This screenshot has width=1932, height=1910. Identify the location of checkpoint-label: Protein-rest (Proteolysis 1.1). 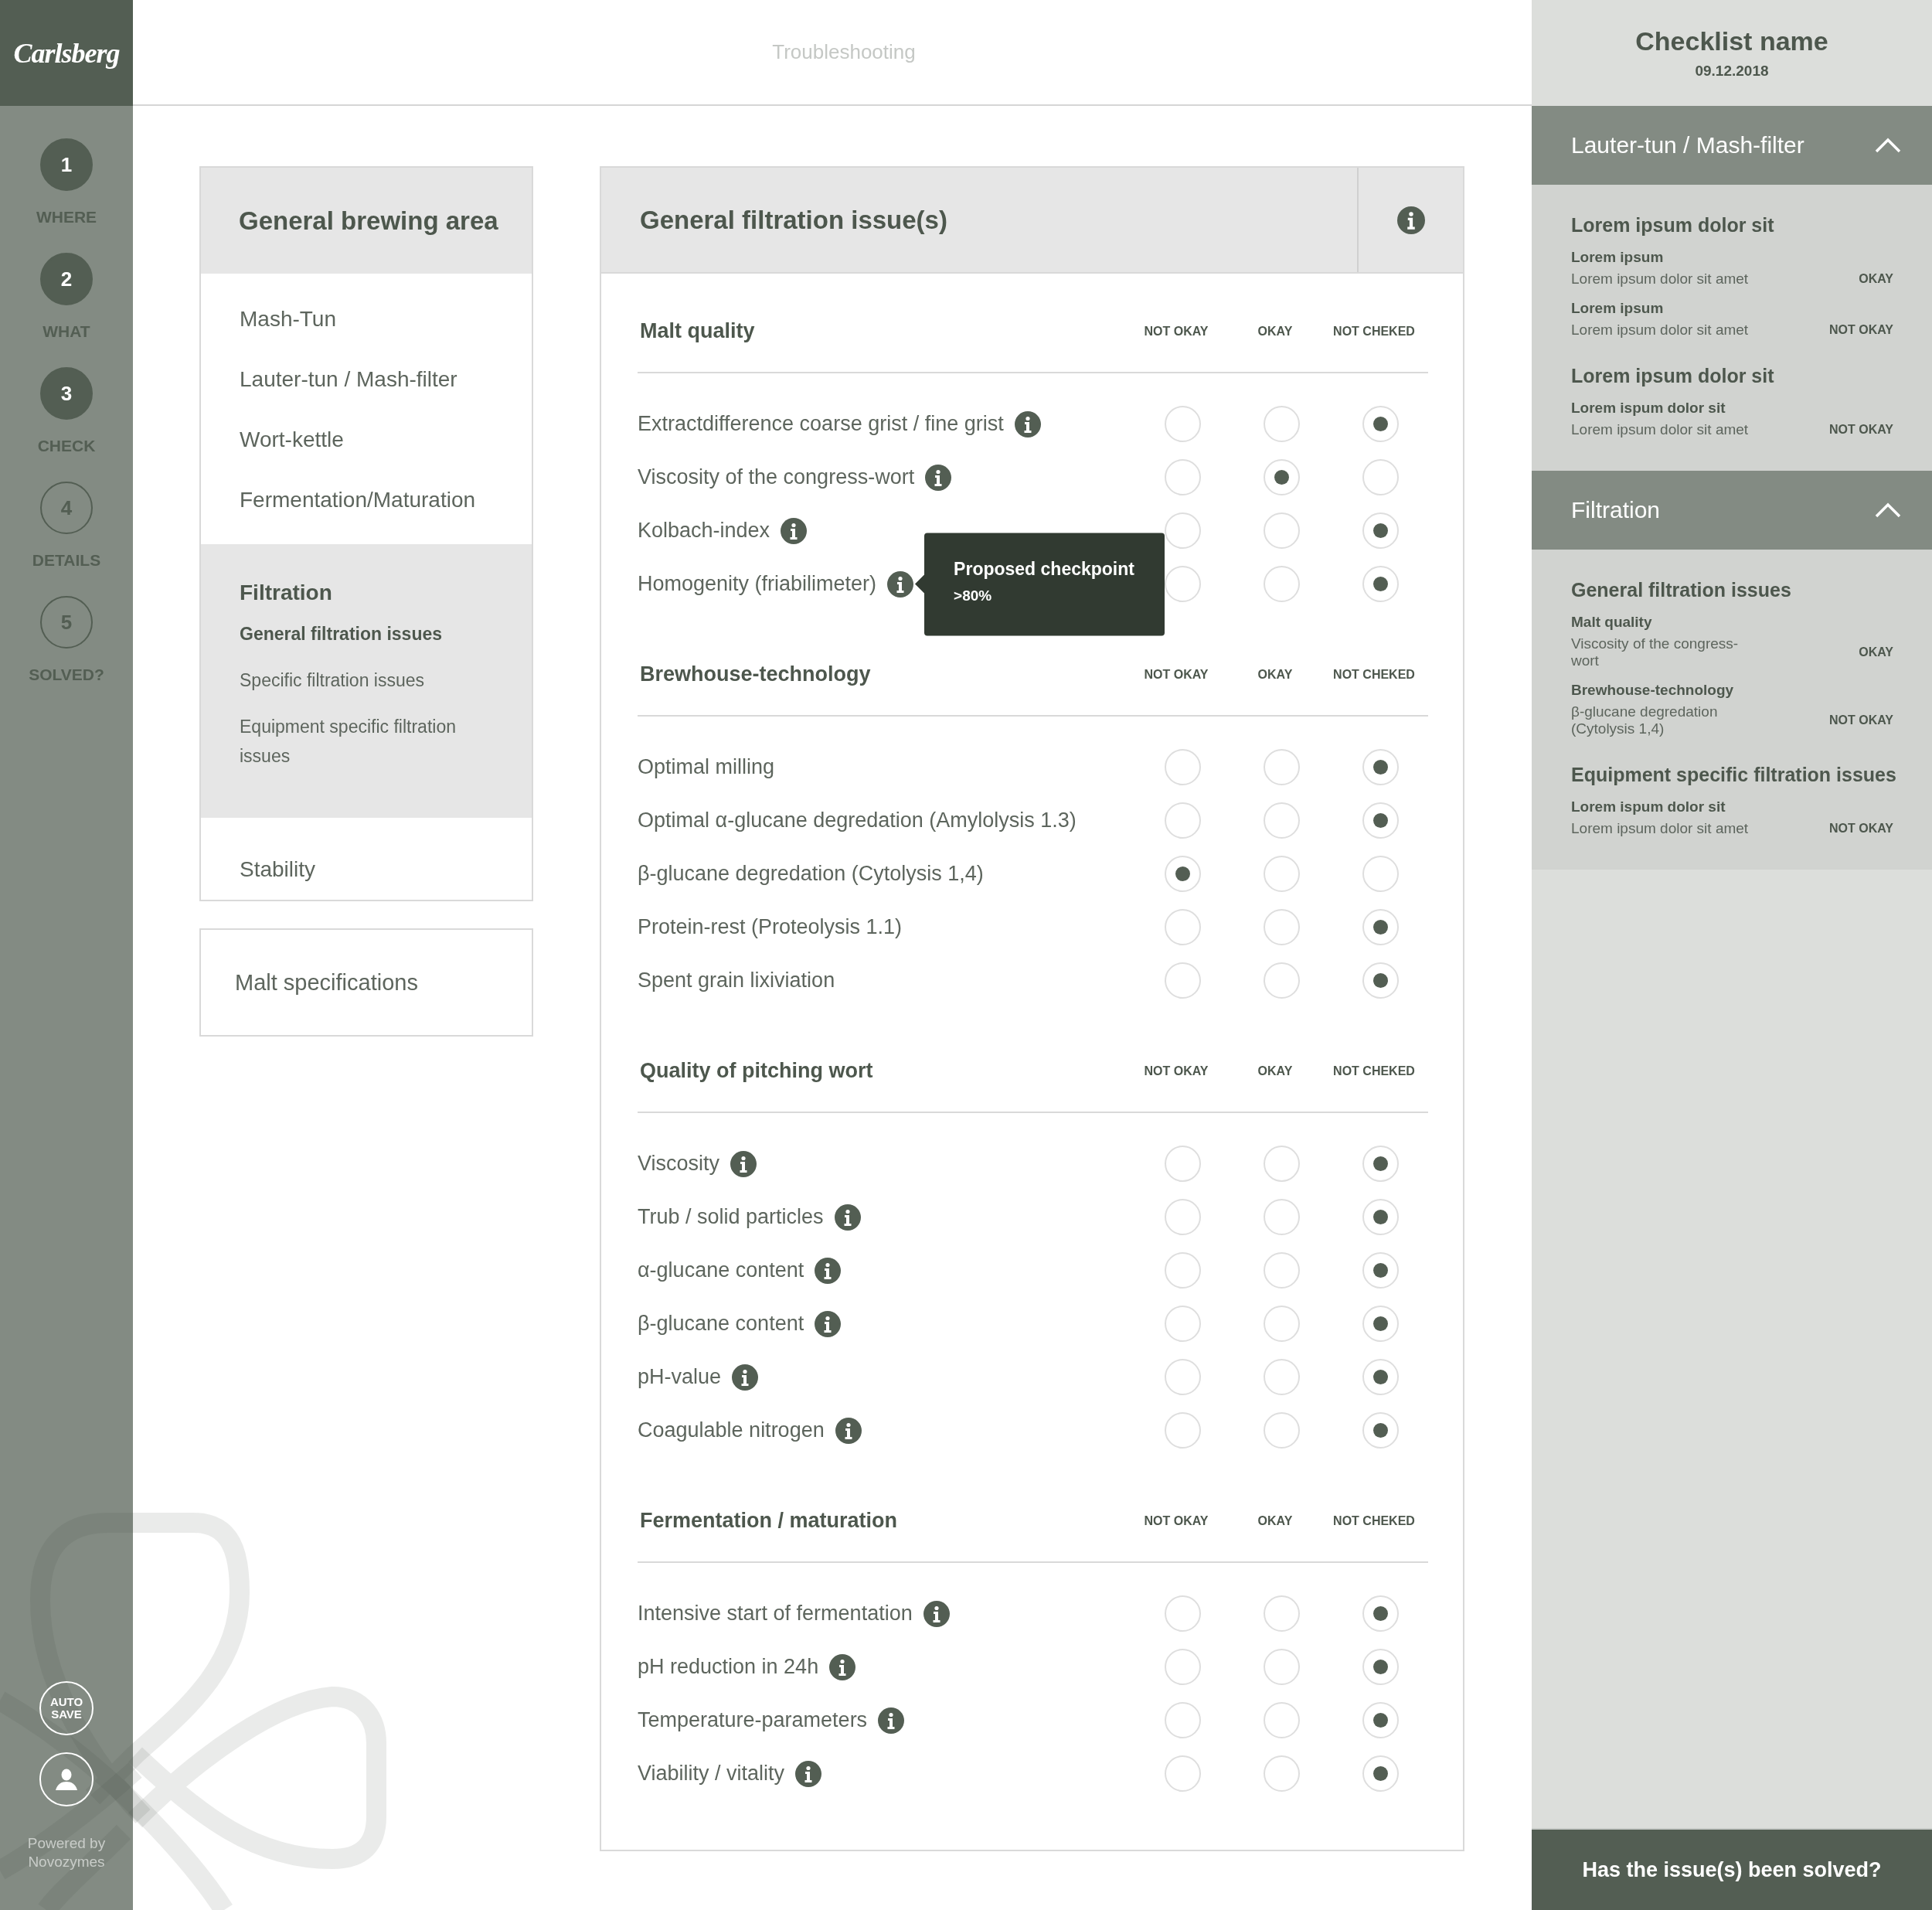
(770, 927).